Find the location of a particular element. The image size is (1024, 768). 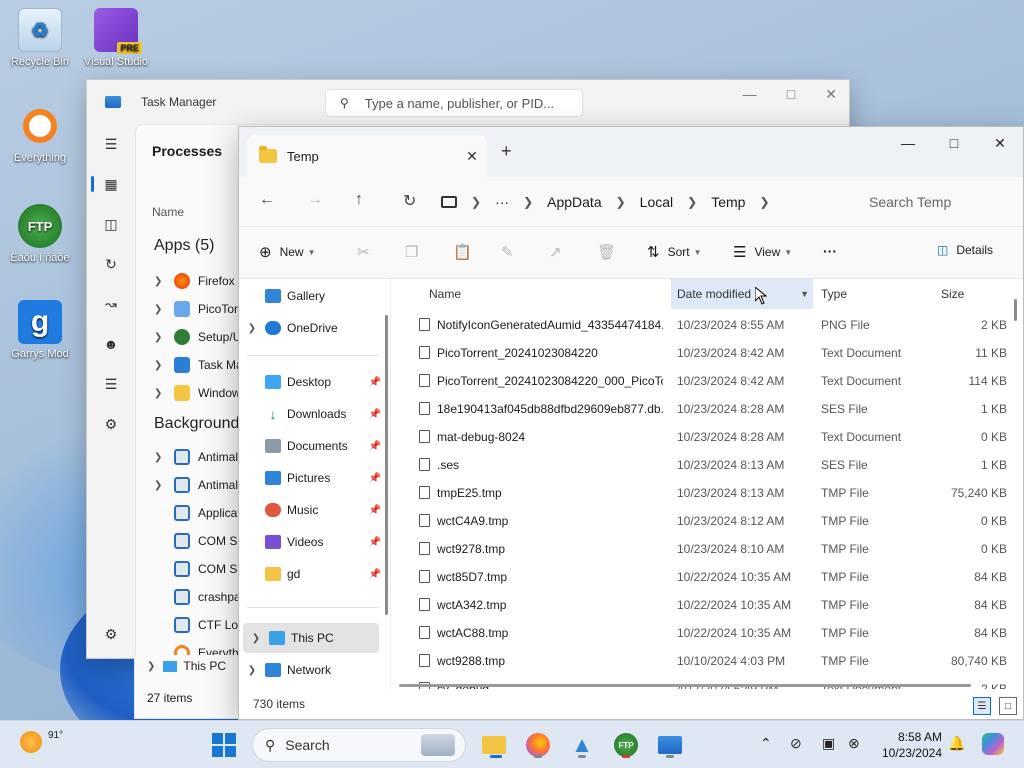

forward-arrow-icon: → is located at coordinates (315, 200).